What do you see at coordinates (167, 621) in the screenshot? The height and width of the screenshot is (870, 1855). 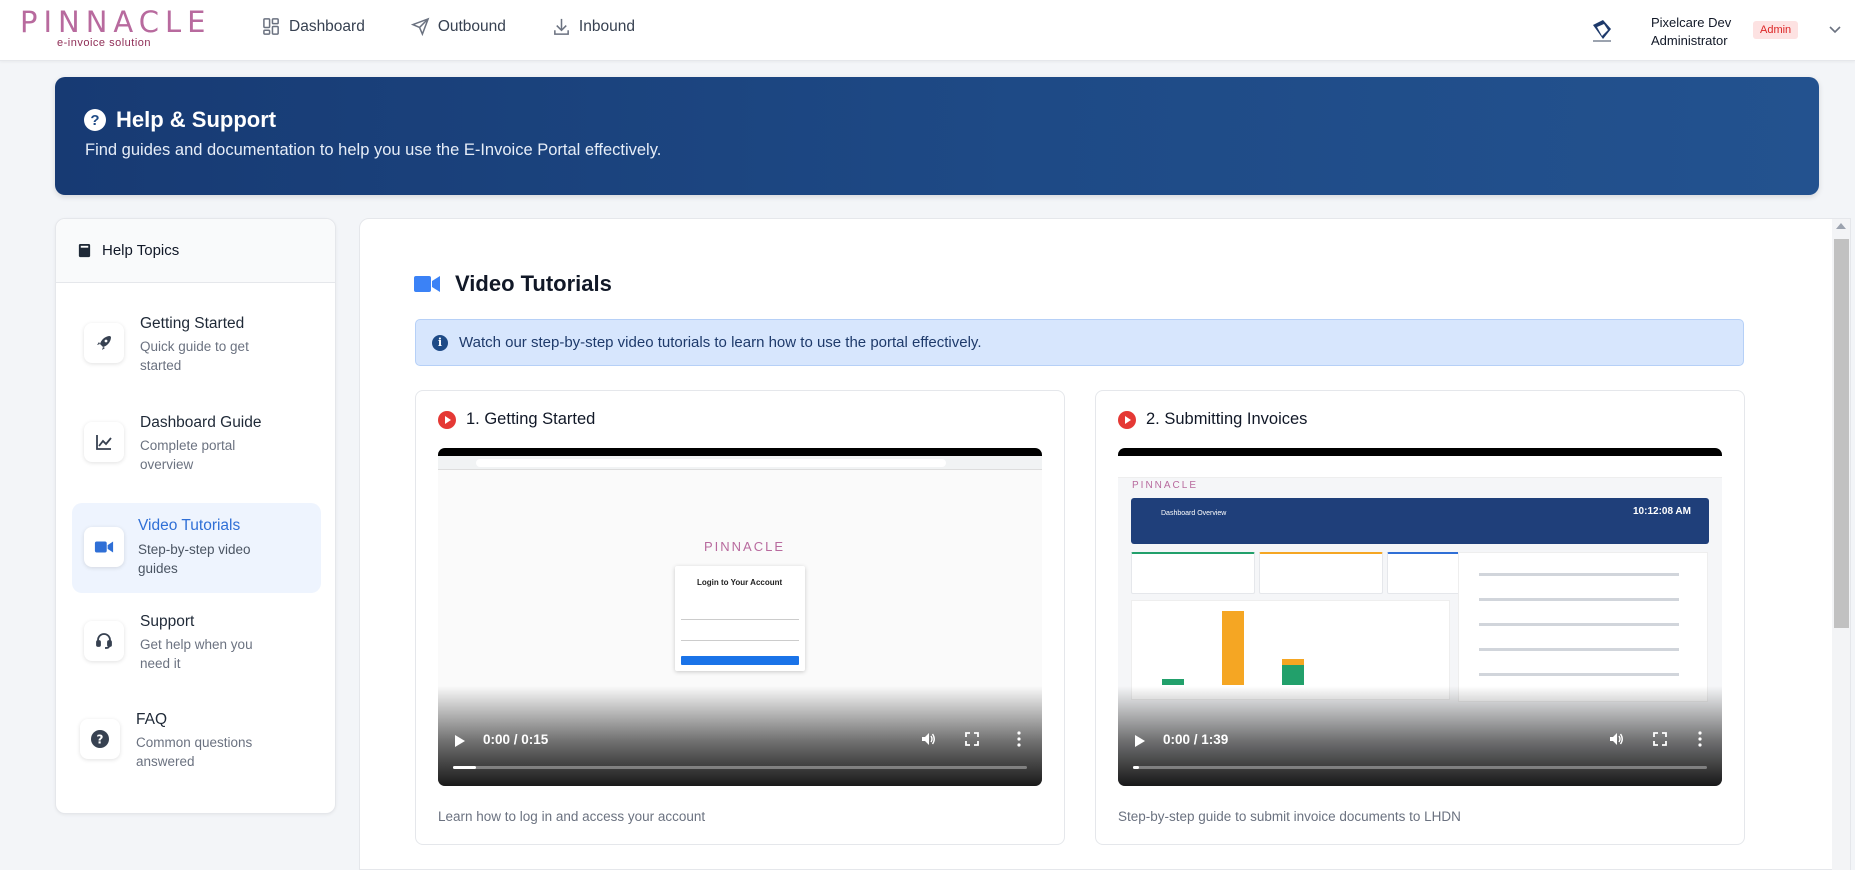 I see `topic-title: Support` at bounding box center [167, 621].